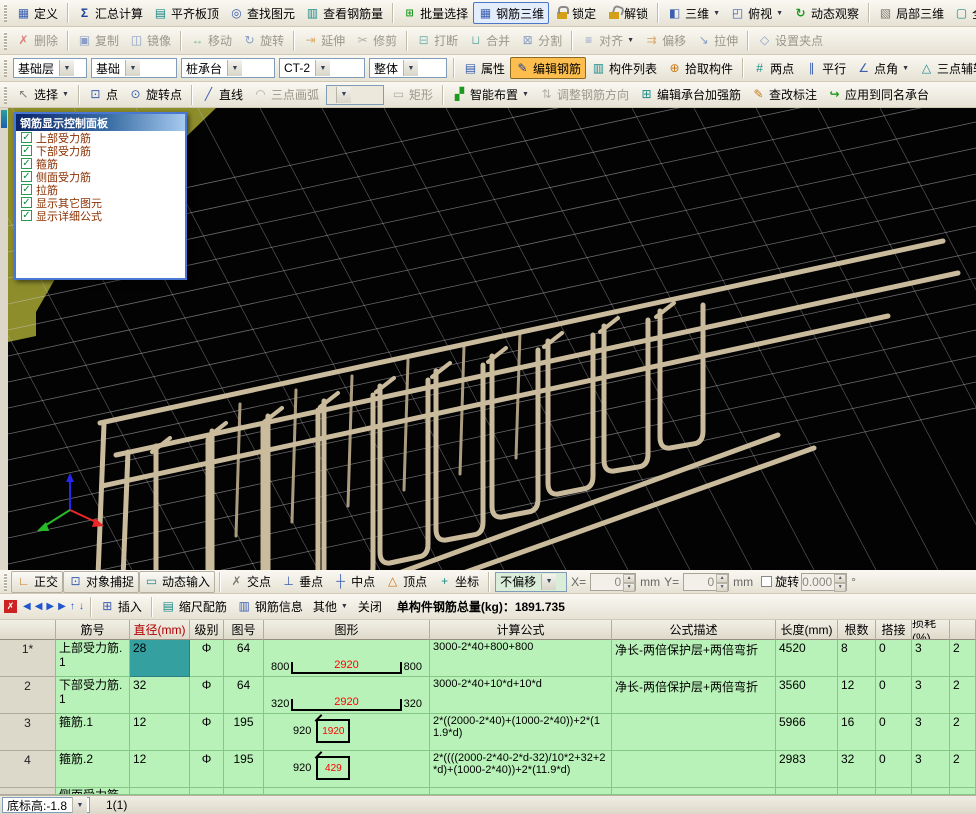 Image resolution: width=976 pixels, height=814 pixels. Describe the element at coordinates (28, 732) in the screenshot. I see `row-number: 3` at that location.